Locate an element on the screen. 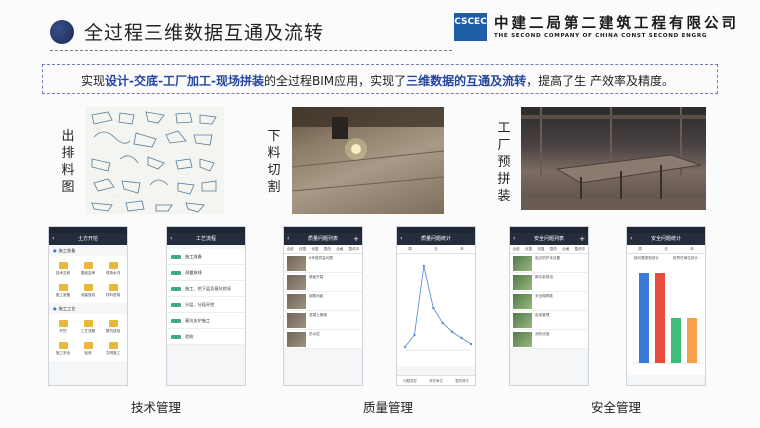  bottom-tab: 问题类型 is located at coordinates (410, 380).